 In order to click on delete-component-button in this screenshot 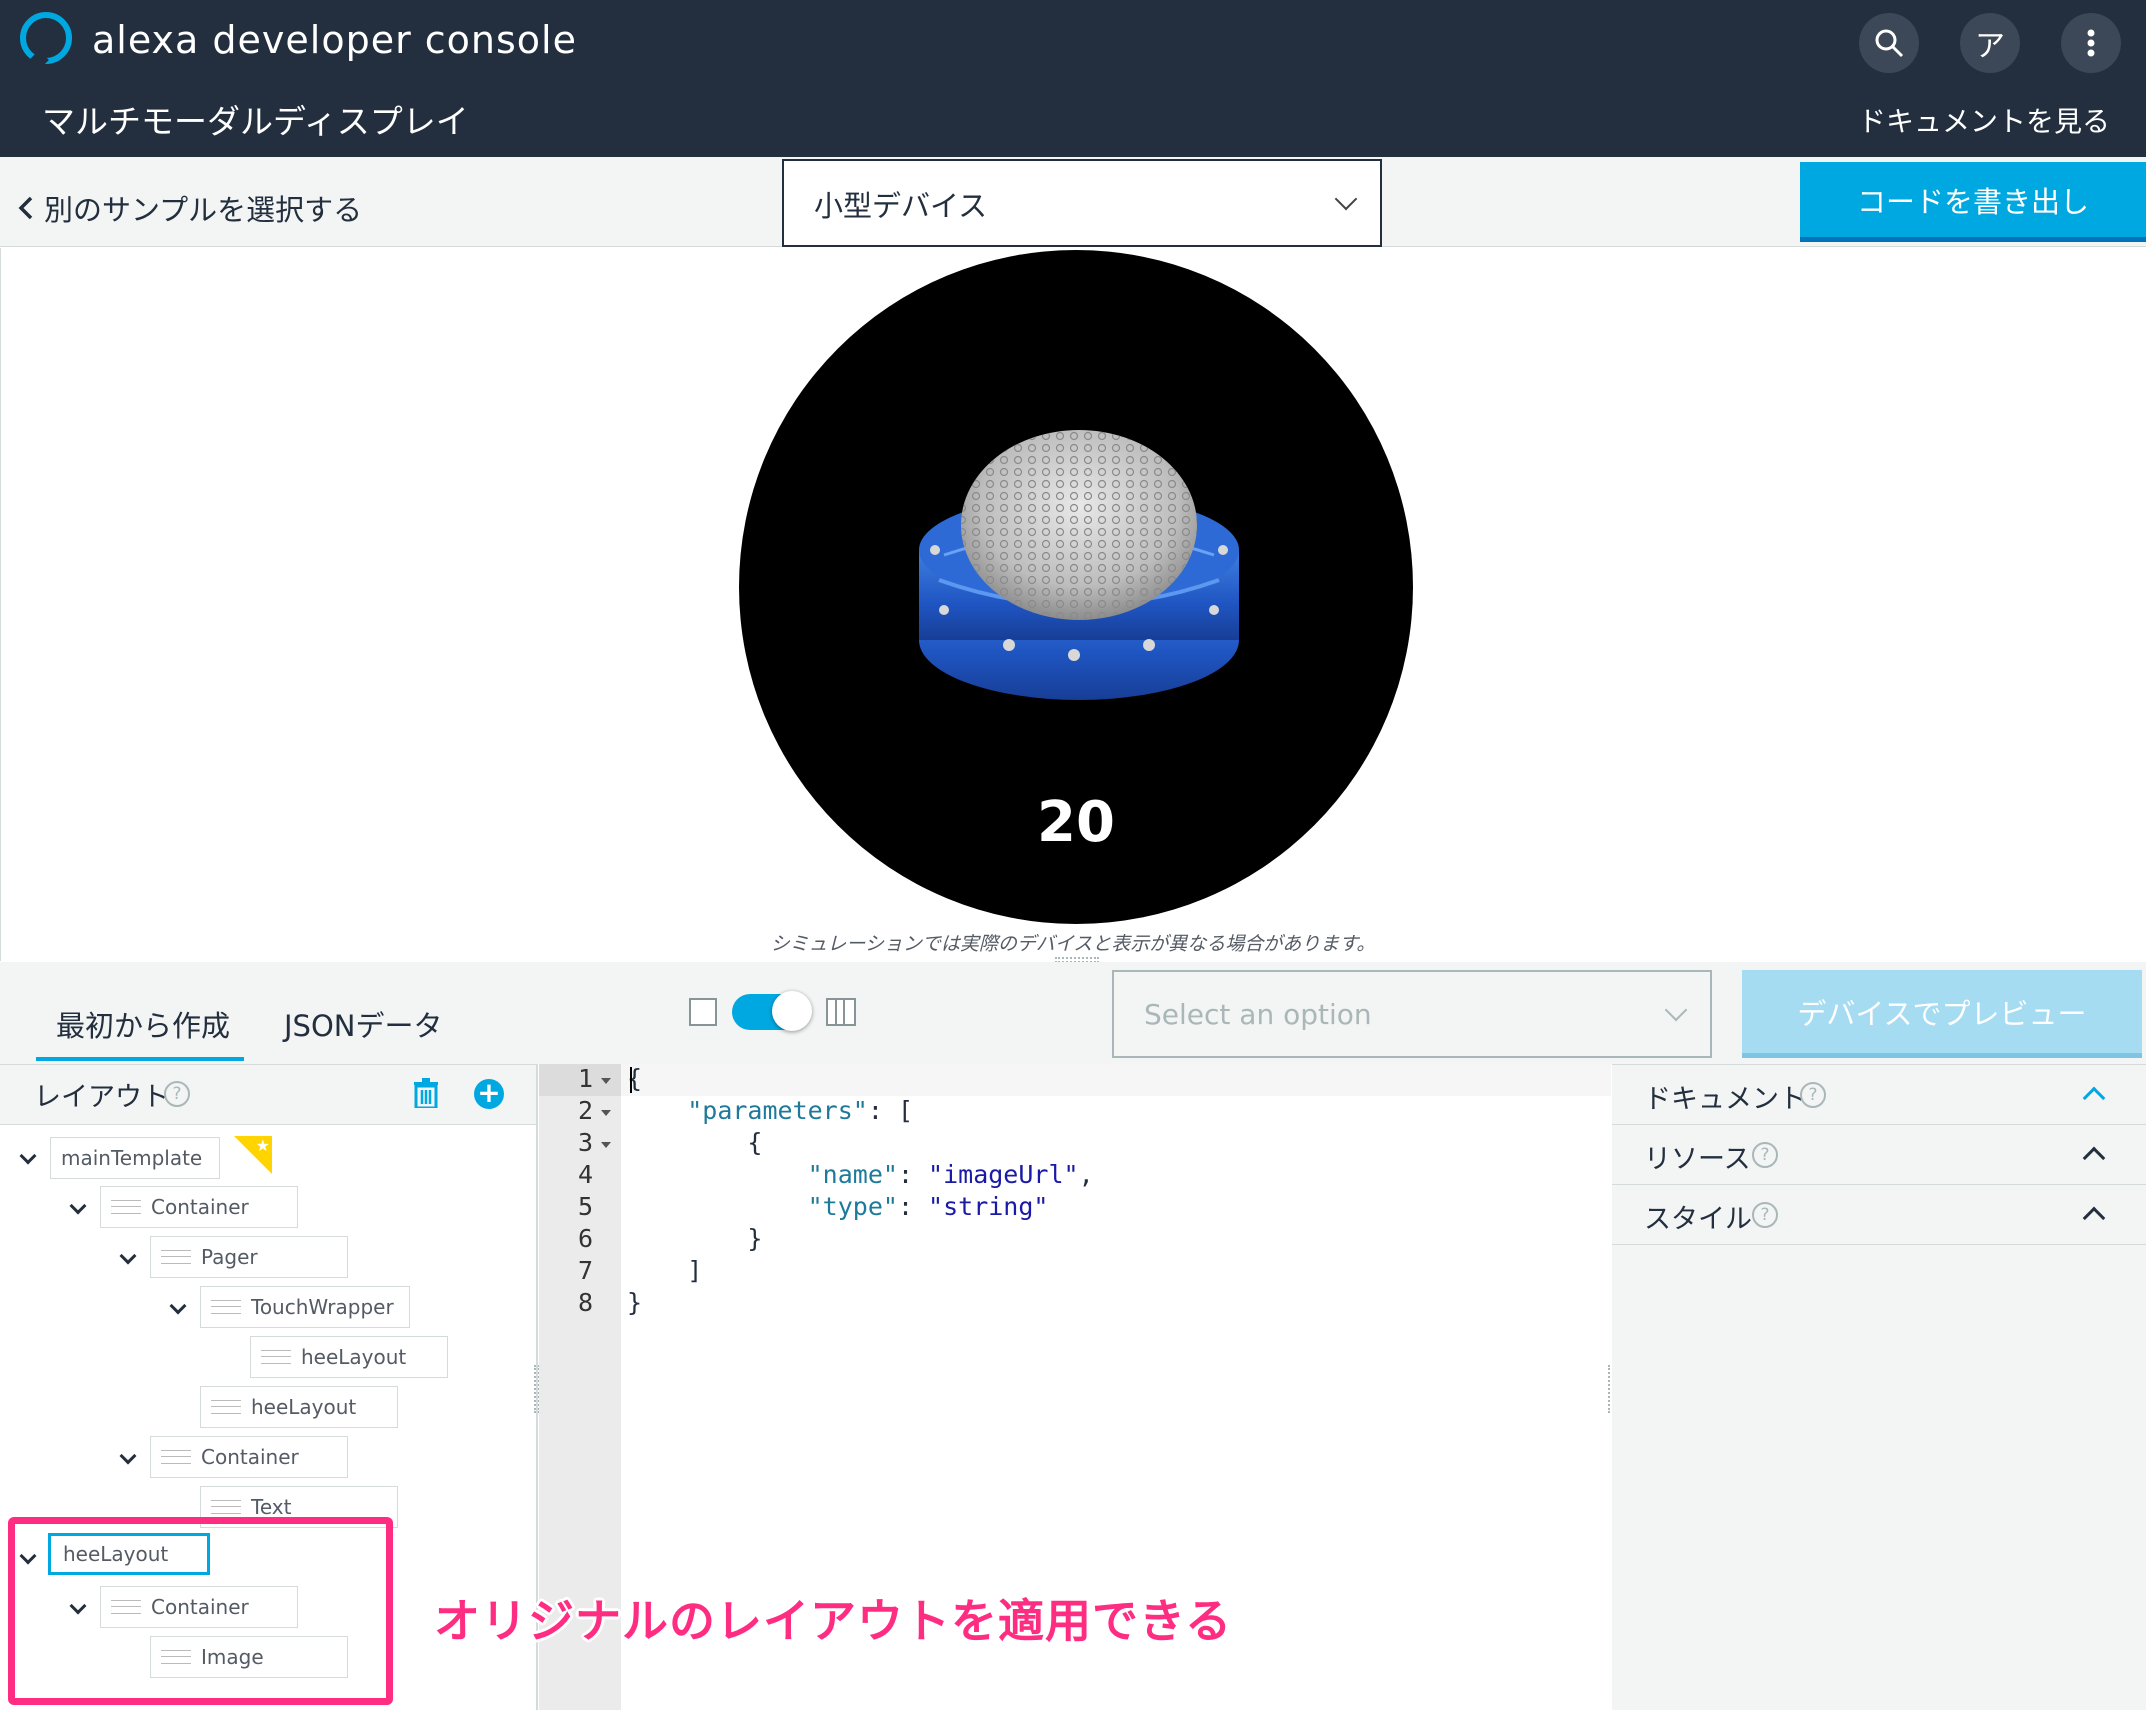, I will do `click(426, 1097)`.